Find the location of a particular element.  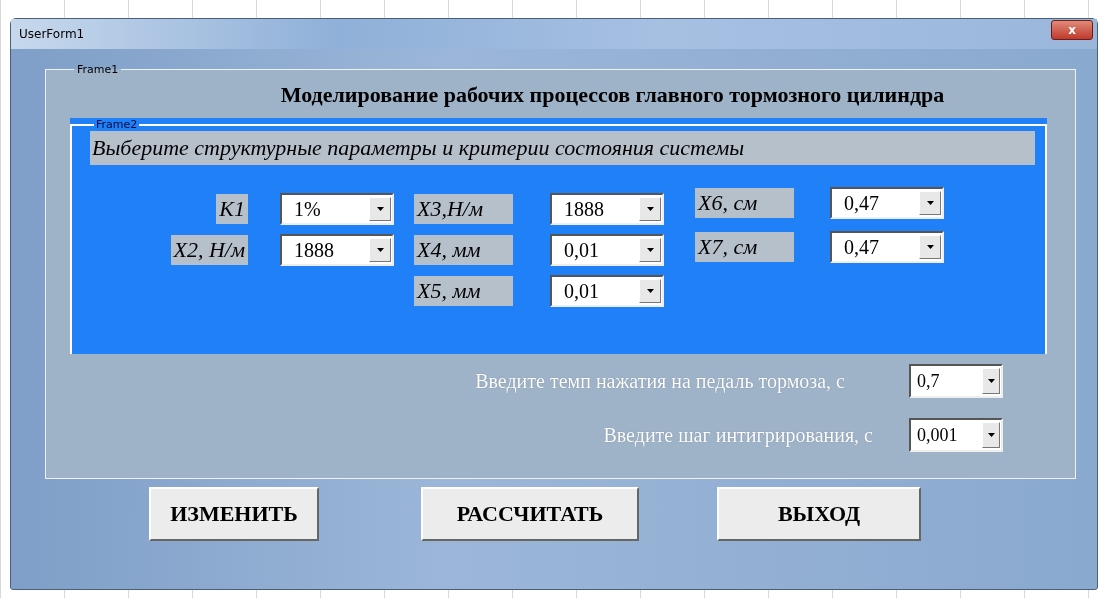

combo-box: 0,001 is located at coordinates (956, 435).